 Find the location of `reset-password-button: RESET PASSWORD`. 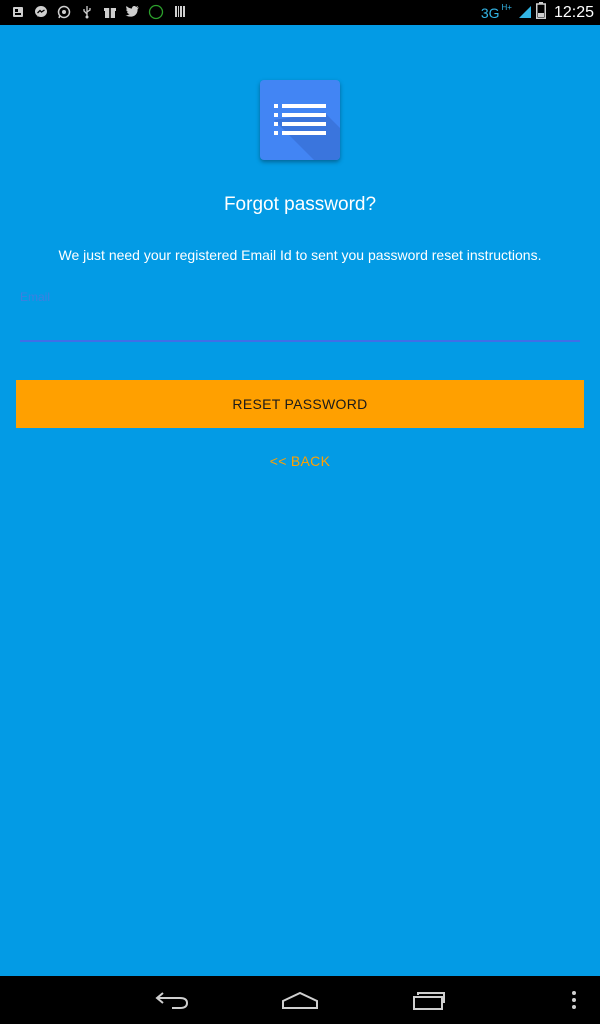

reset-password-button: RESET PASSWORD is located at coordinates (300, 404).